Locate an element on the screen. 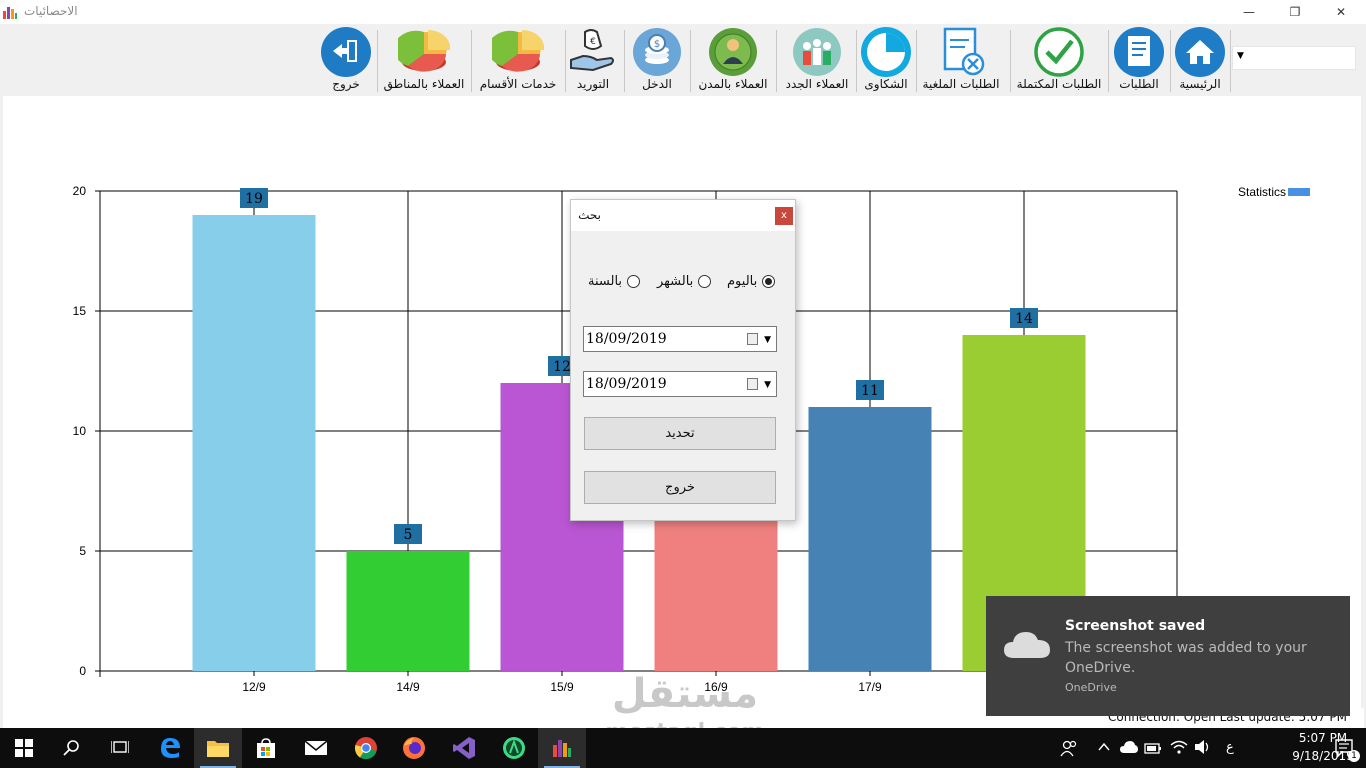  legend-swatch is located at coordinates (1299, 192).